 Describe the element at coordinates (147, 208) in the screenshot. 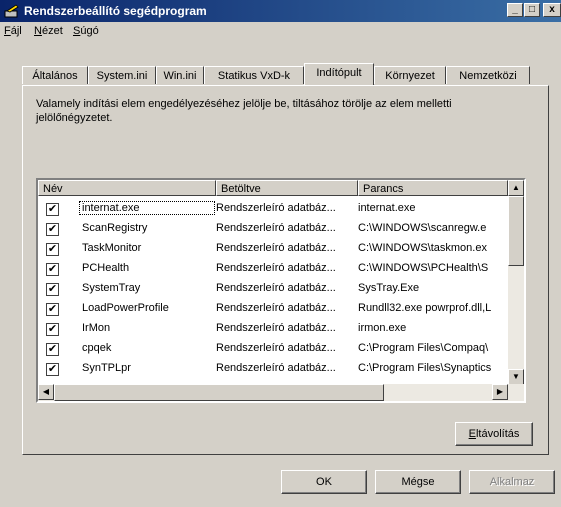

I see `row-name: internat.exe` at that location.